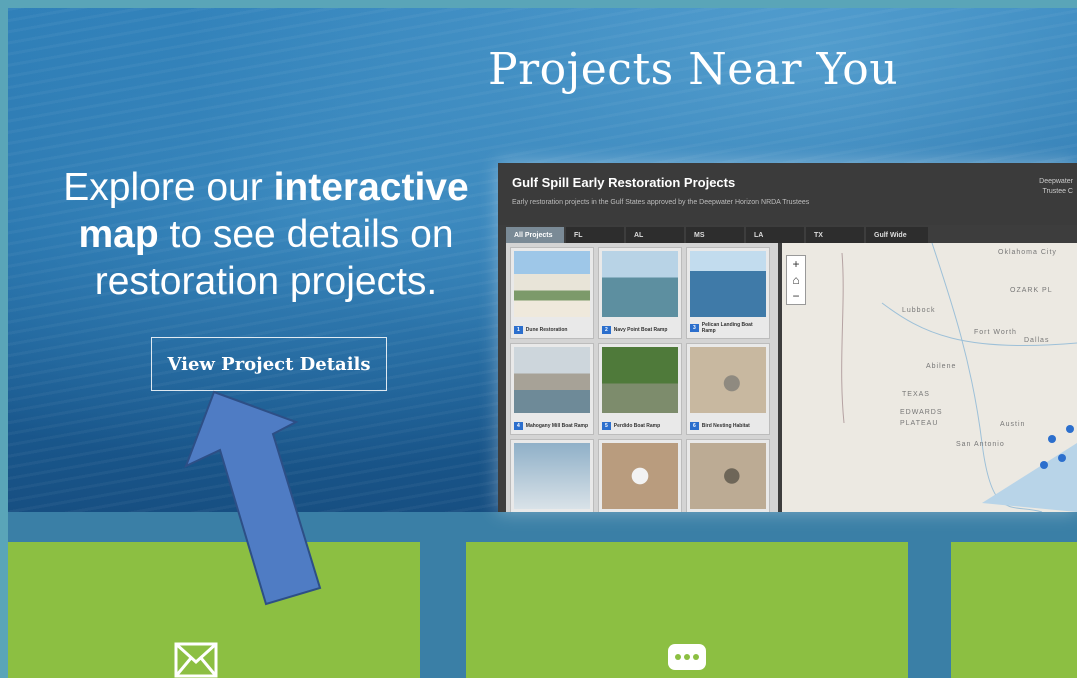 This screenshot has height=678, width=1077. Describe the element at coordinates (897, 235) in the screenshot. I see `tab-gulf-wide: Gulf Wide` at that location.